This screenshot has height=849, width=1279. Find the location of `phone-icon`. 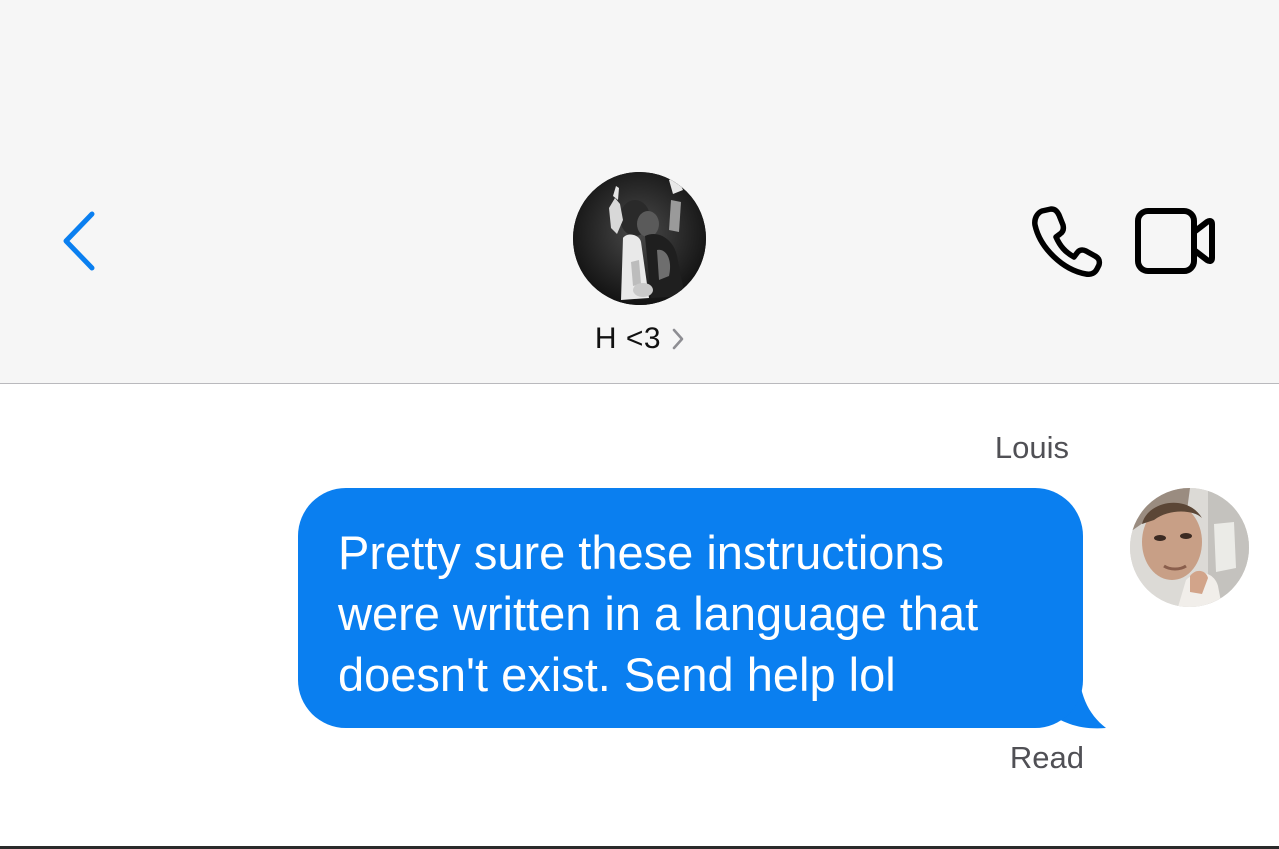

phone-icon is located at coordinates (1067, 241).